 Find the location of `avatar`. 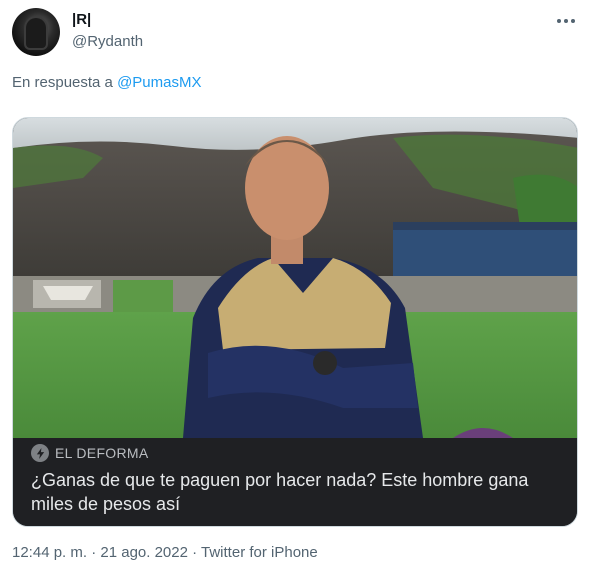

avatar is located at coordinates (36, 32).